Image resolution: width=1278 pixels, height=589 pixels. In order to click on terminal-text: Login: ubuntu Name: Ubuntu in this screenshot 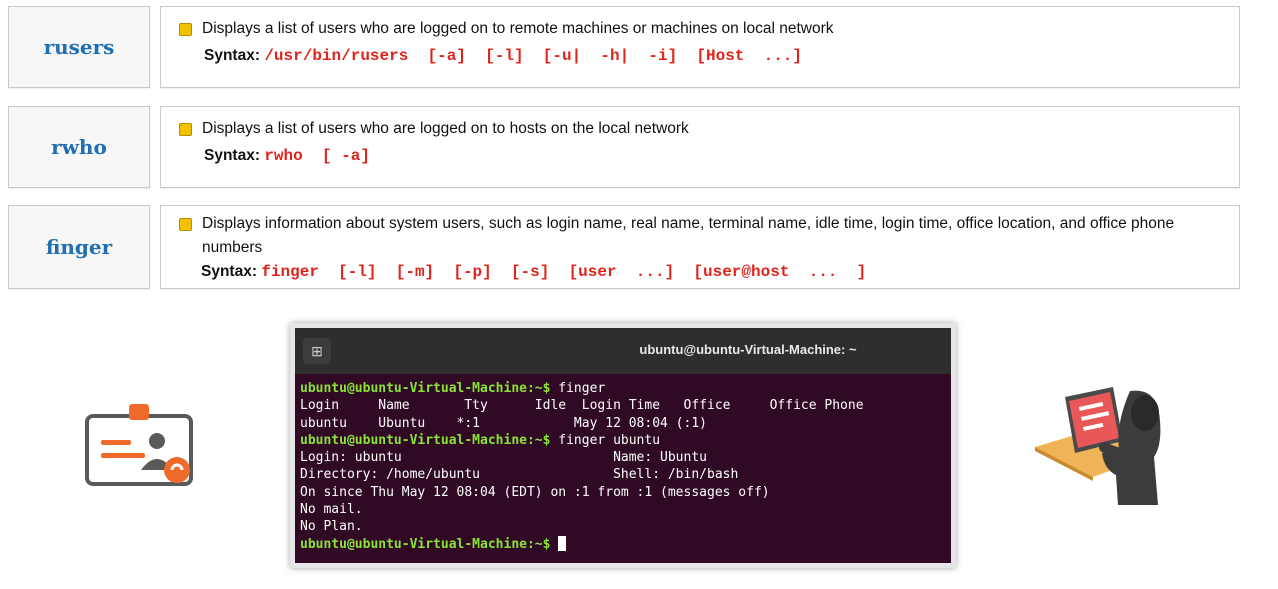, I will do `click(503, 458)`.